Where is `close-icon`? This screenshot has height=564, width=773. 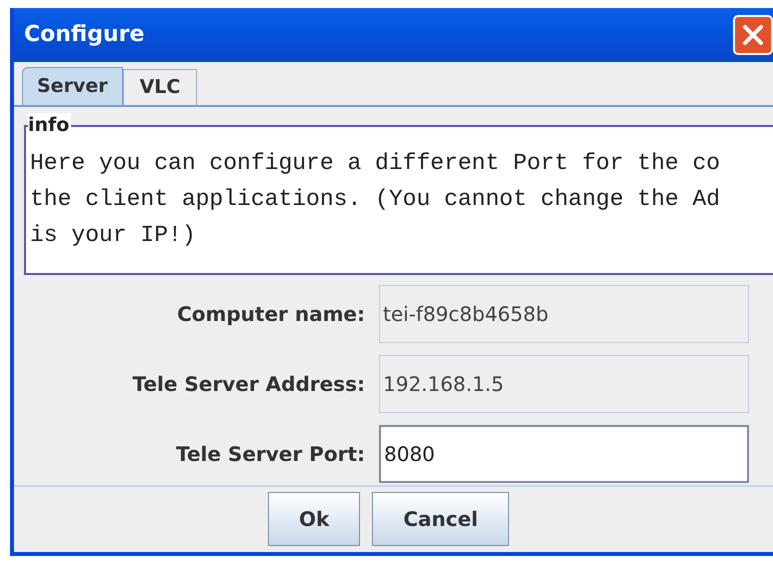
close-icon is located at coordinates (753, 35).